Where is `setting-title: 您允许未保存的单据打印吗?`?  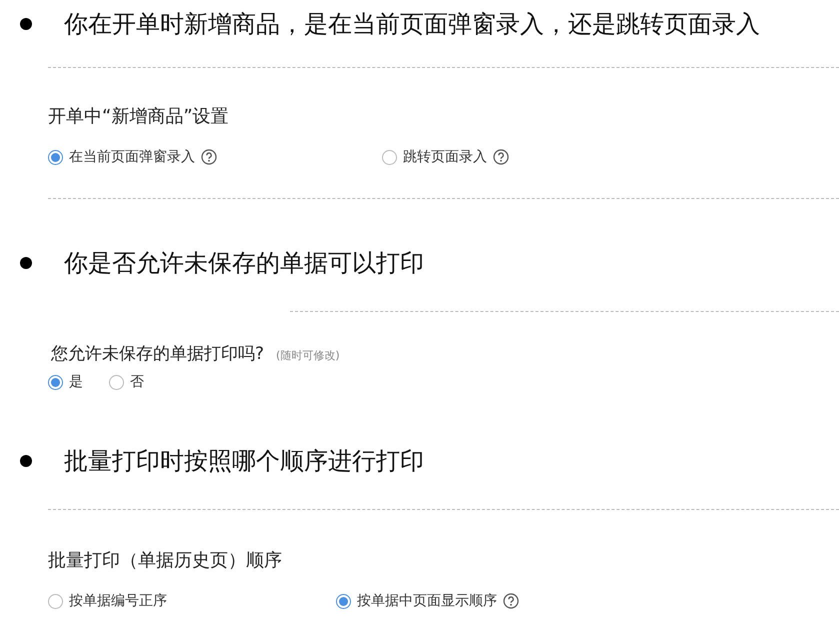
setting-title: 您允许未保存的单据打印吗? is located at coordinates (157, 354).